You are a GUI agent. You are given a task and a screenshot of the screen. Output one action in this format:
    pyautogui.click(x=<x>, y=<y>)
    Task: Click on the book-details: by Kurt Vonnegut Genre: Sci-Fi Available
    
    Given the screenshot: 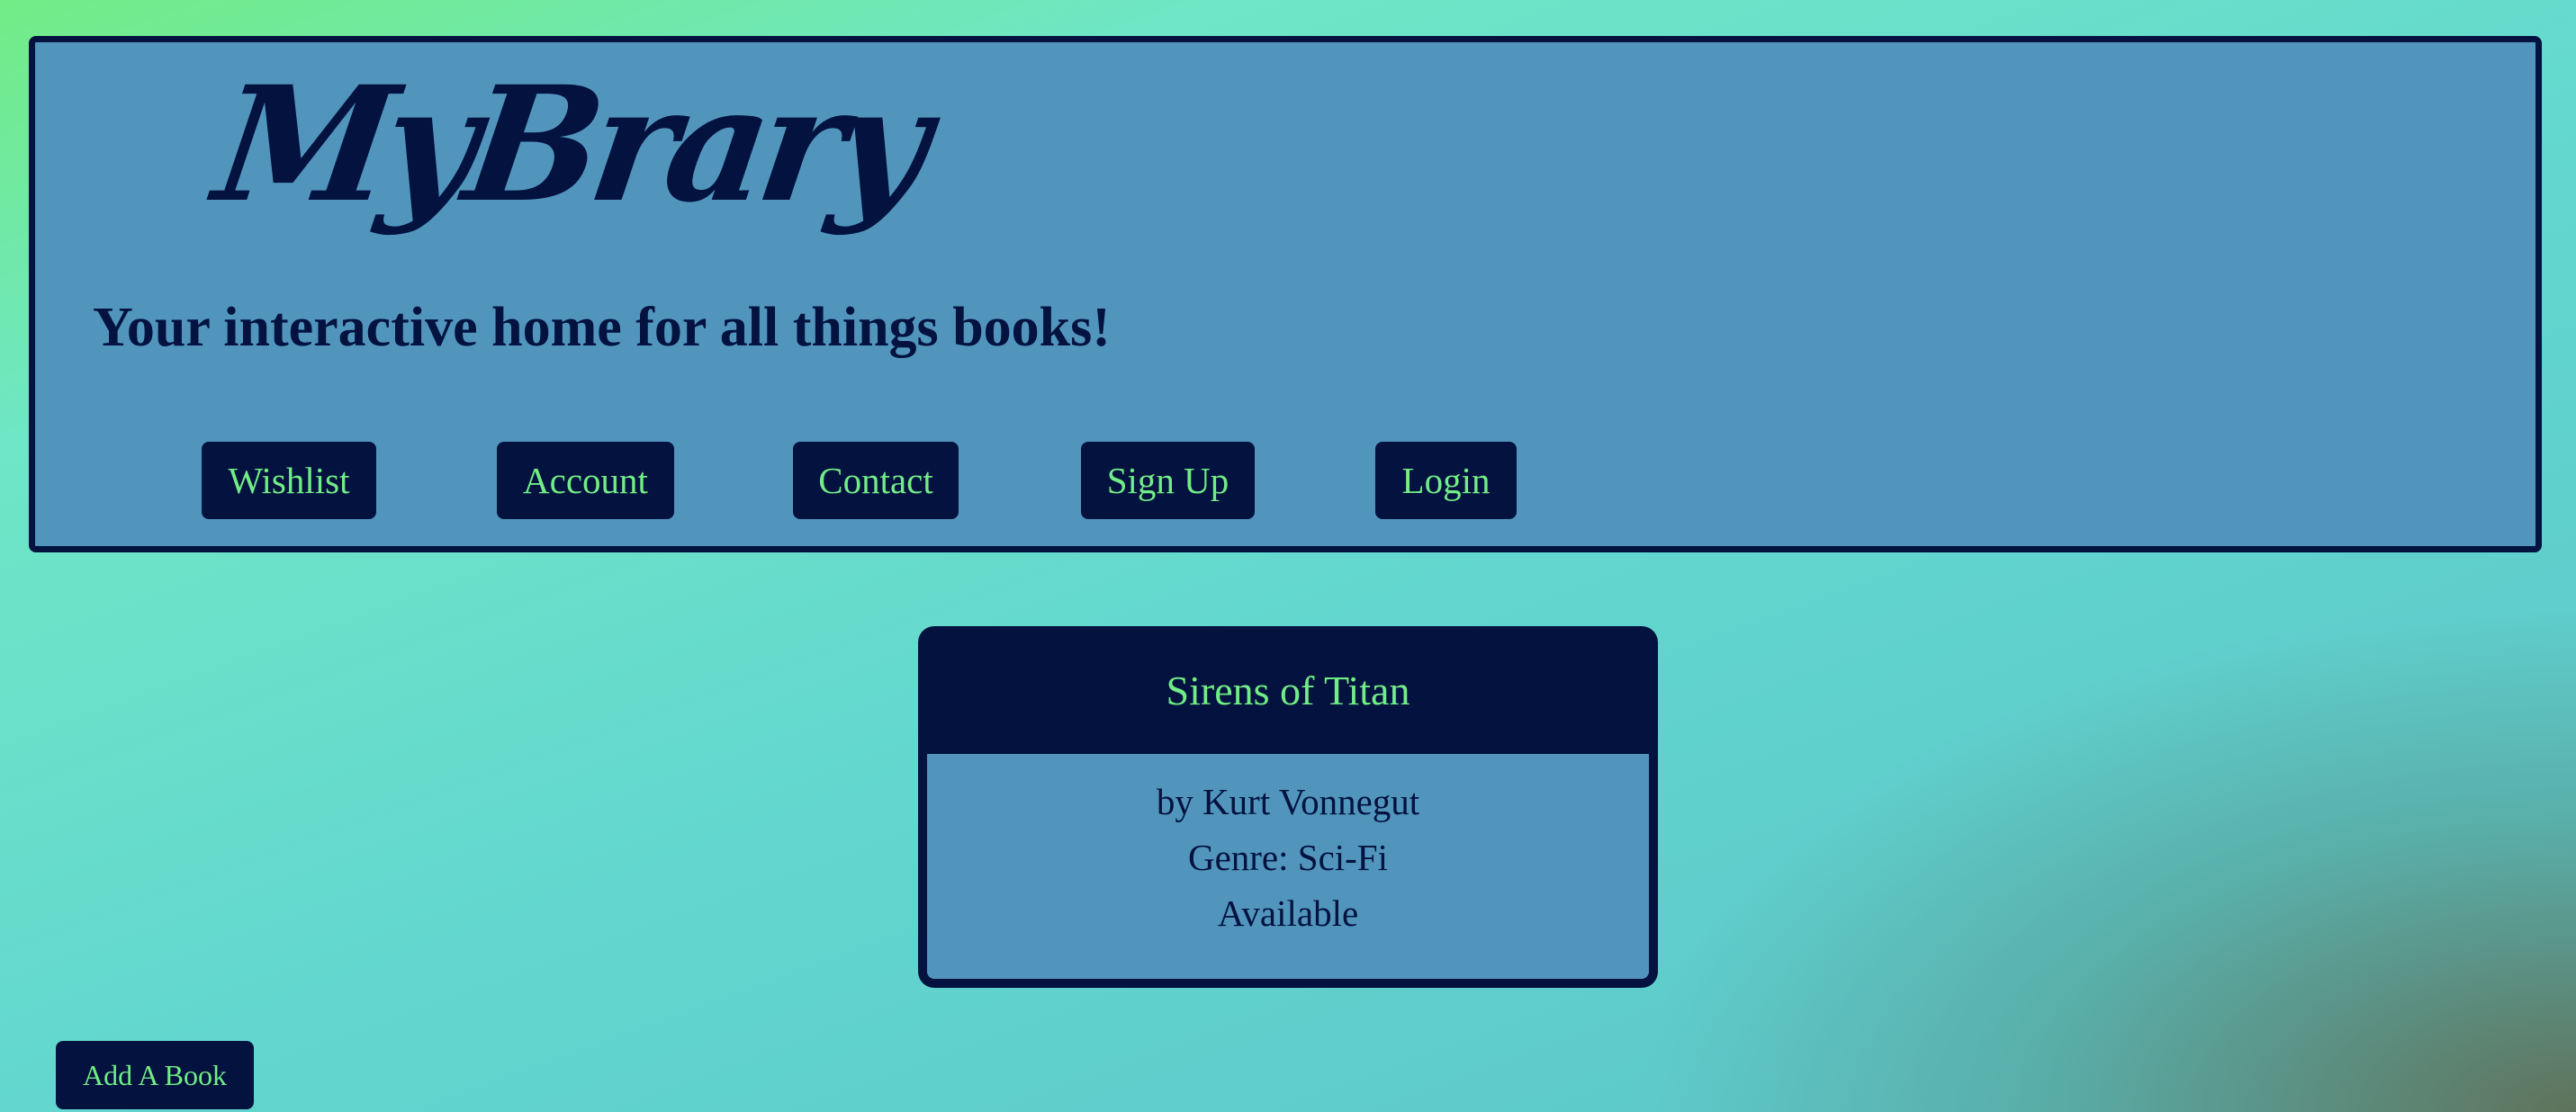 What is the action you would take?
    pyautogui.click(x=1288, y=866)
    